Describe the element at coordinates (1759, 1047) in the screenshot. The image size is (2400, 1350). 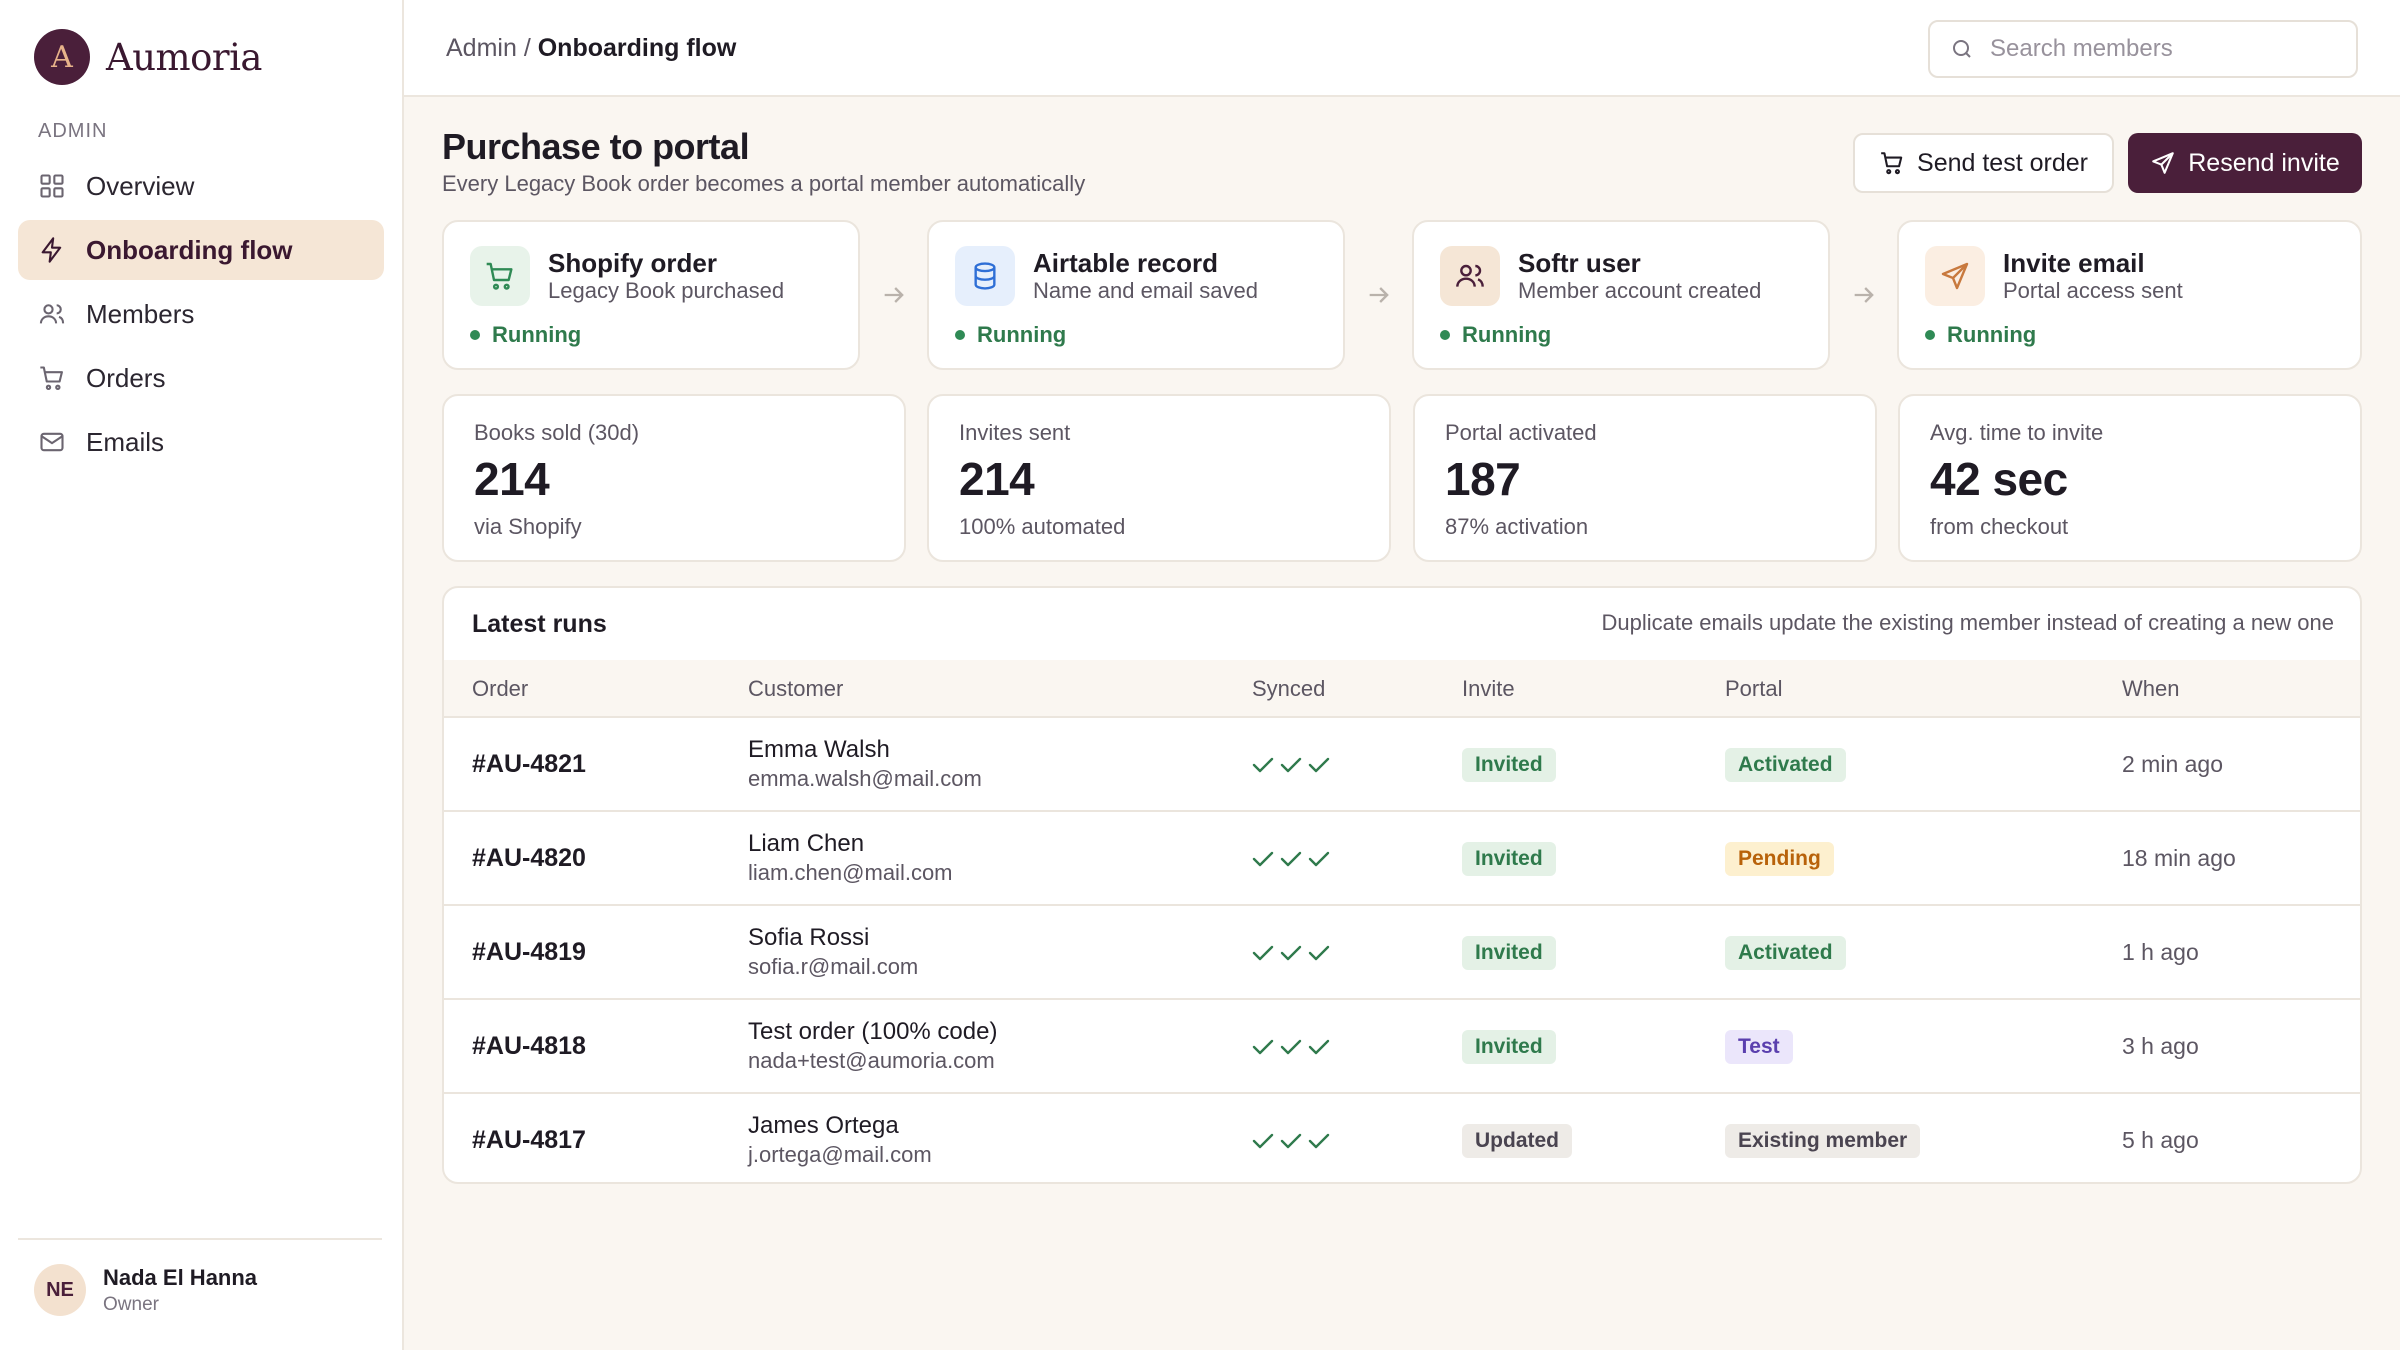
I see `portal-status-badge: Test` at that location.